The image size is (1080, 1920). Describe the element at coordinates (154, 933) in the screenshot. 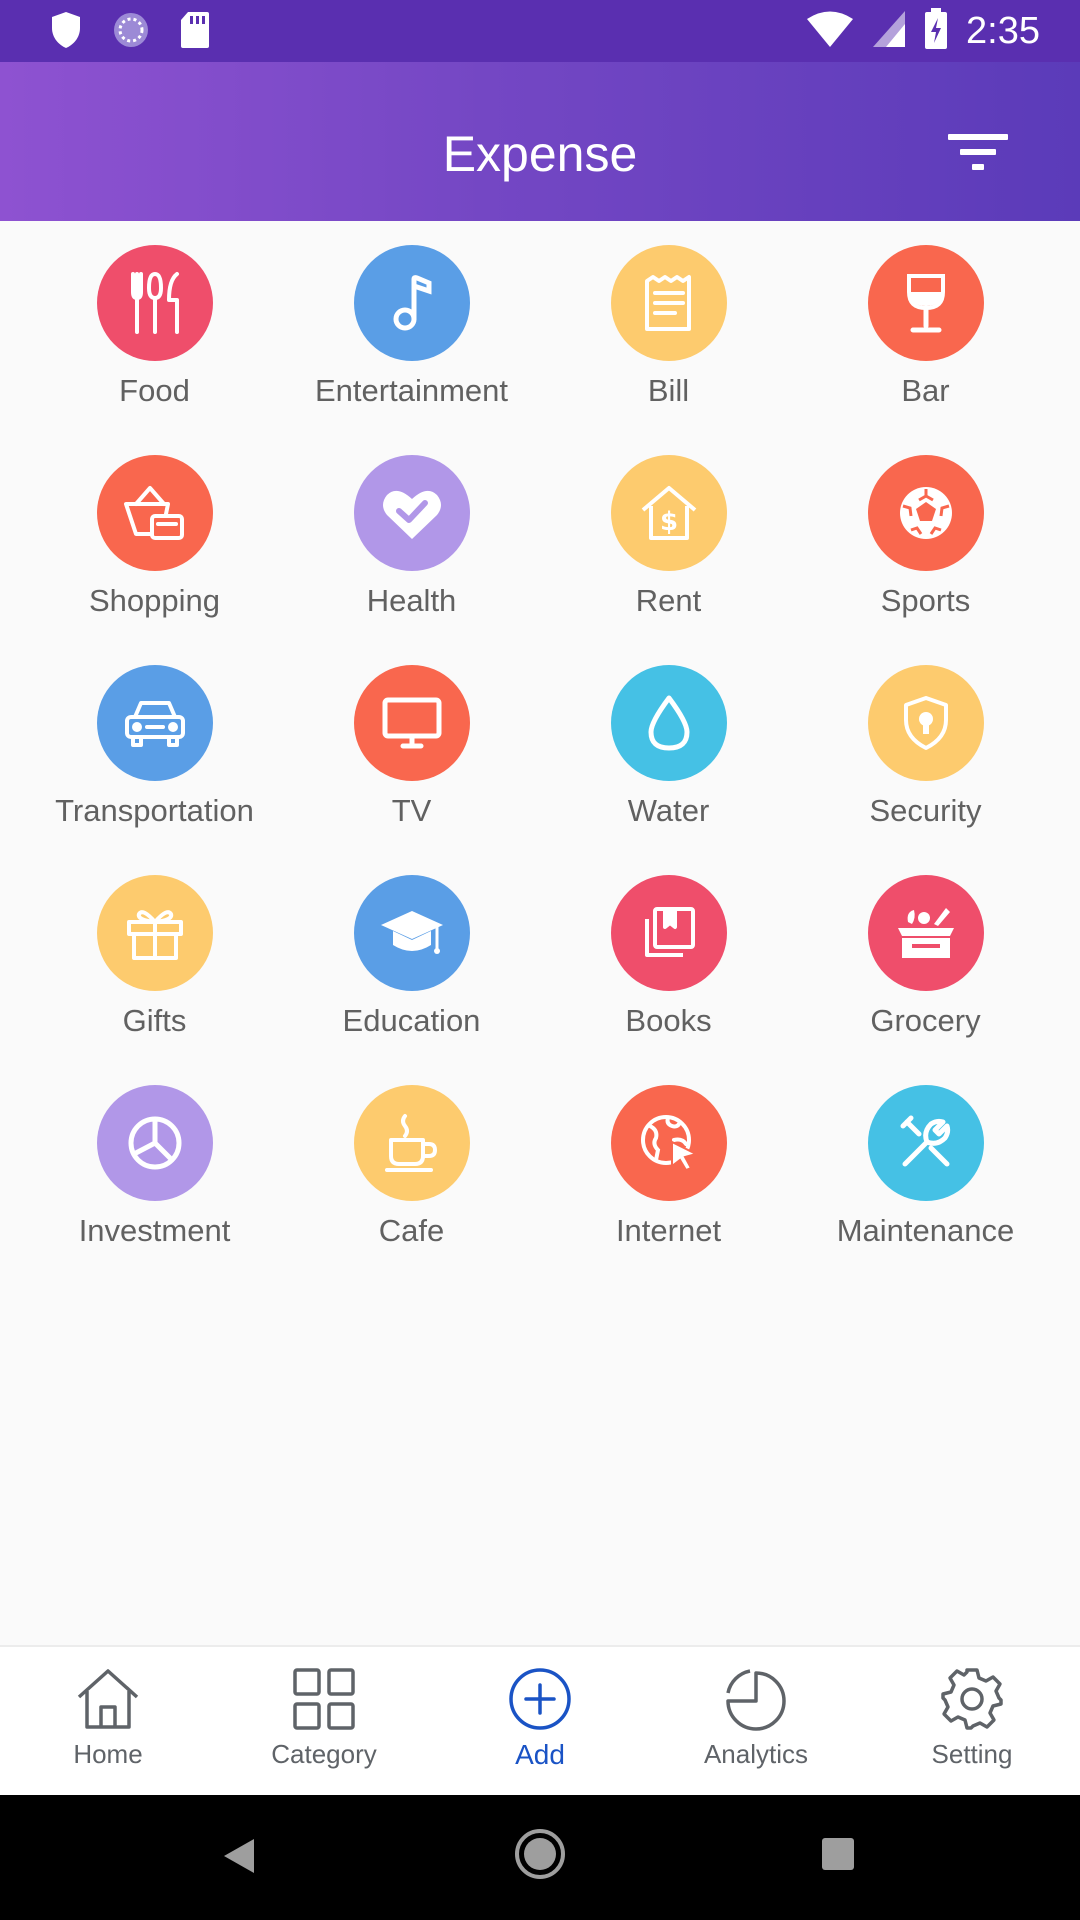

I see `gift-icon` at that location.